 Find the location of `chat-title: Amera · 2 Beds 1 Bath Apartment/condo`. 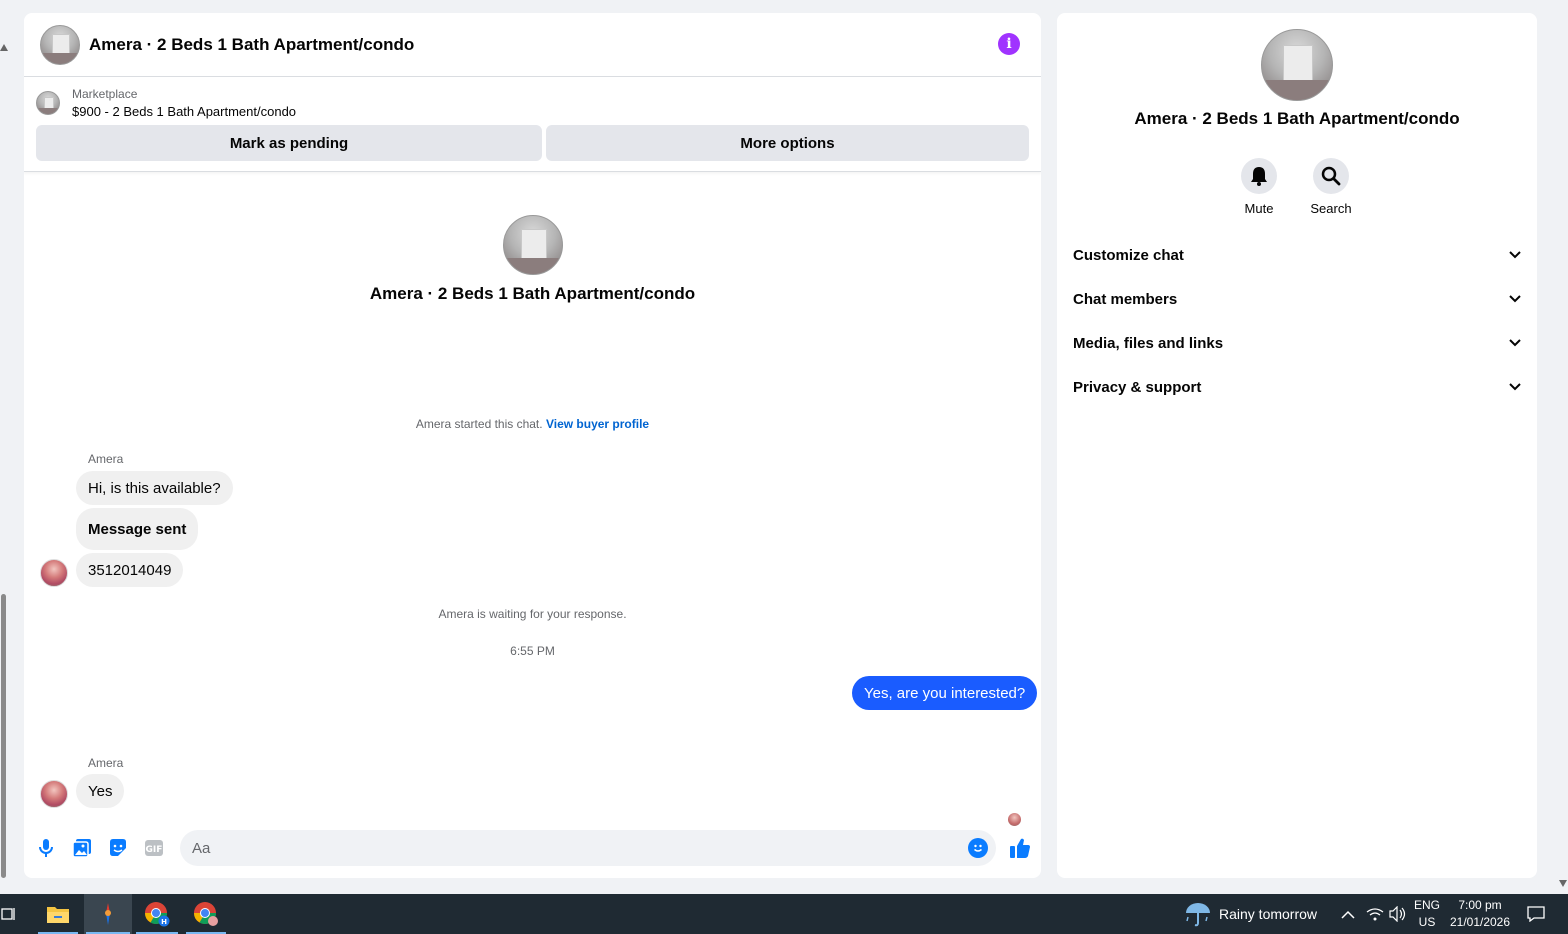

chat-title: Amera · 2 Beds 1 Bath Apartment/condo is located at coordinates (251, 45).